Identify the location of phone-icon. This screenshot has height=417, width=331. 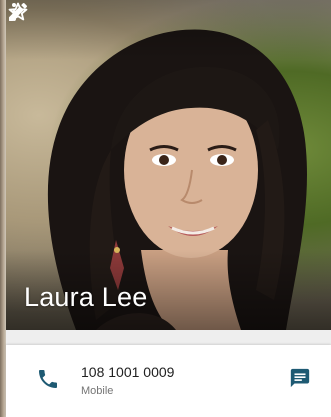
(48, 379).